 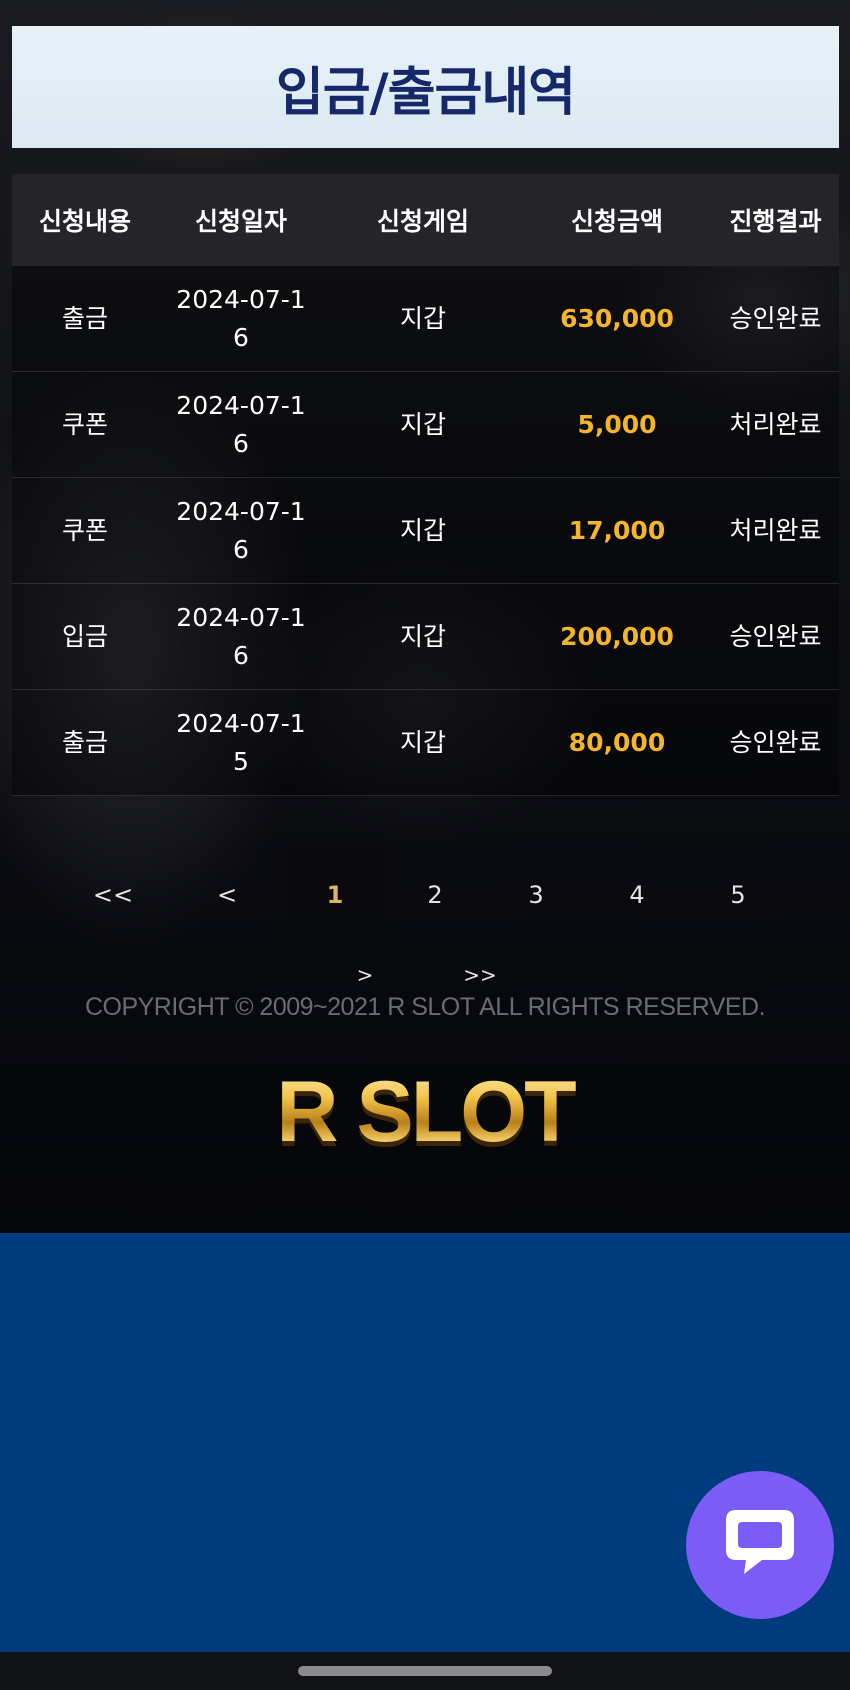 I want to click on page-link-2: 2, so click(x=435, y=895).